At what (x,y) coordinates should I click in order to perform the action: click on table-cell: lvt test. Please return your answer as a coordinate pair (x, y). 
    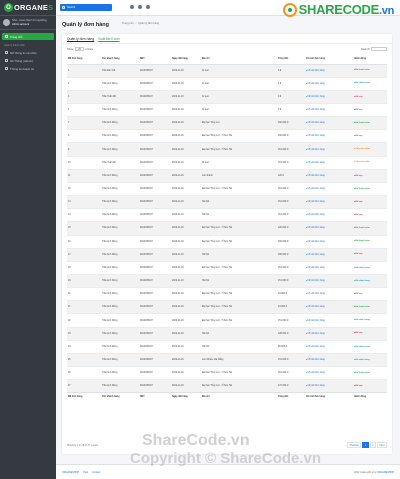
    Looking at the image, I should click on (239, 162).